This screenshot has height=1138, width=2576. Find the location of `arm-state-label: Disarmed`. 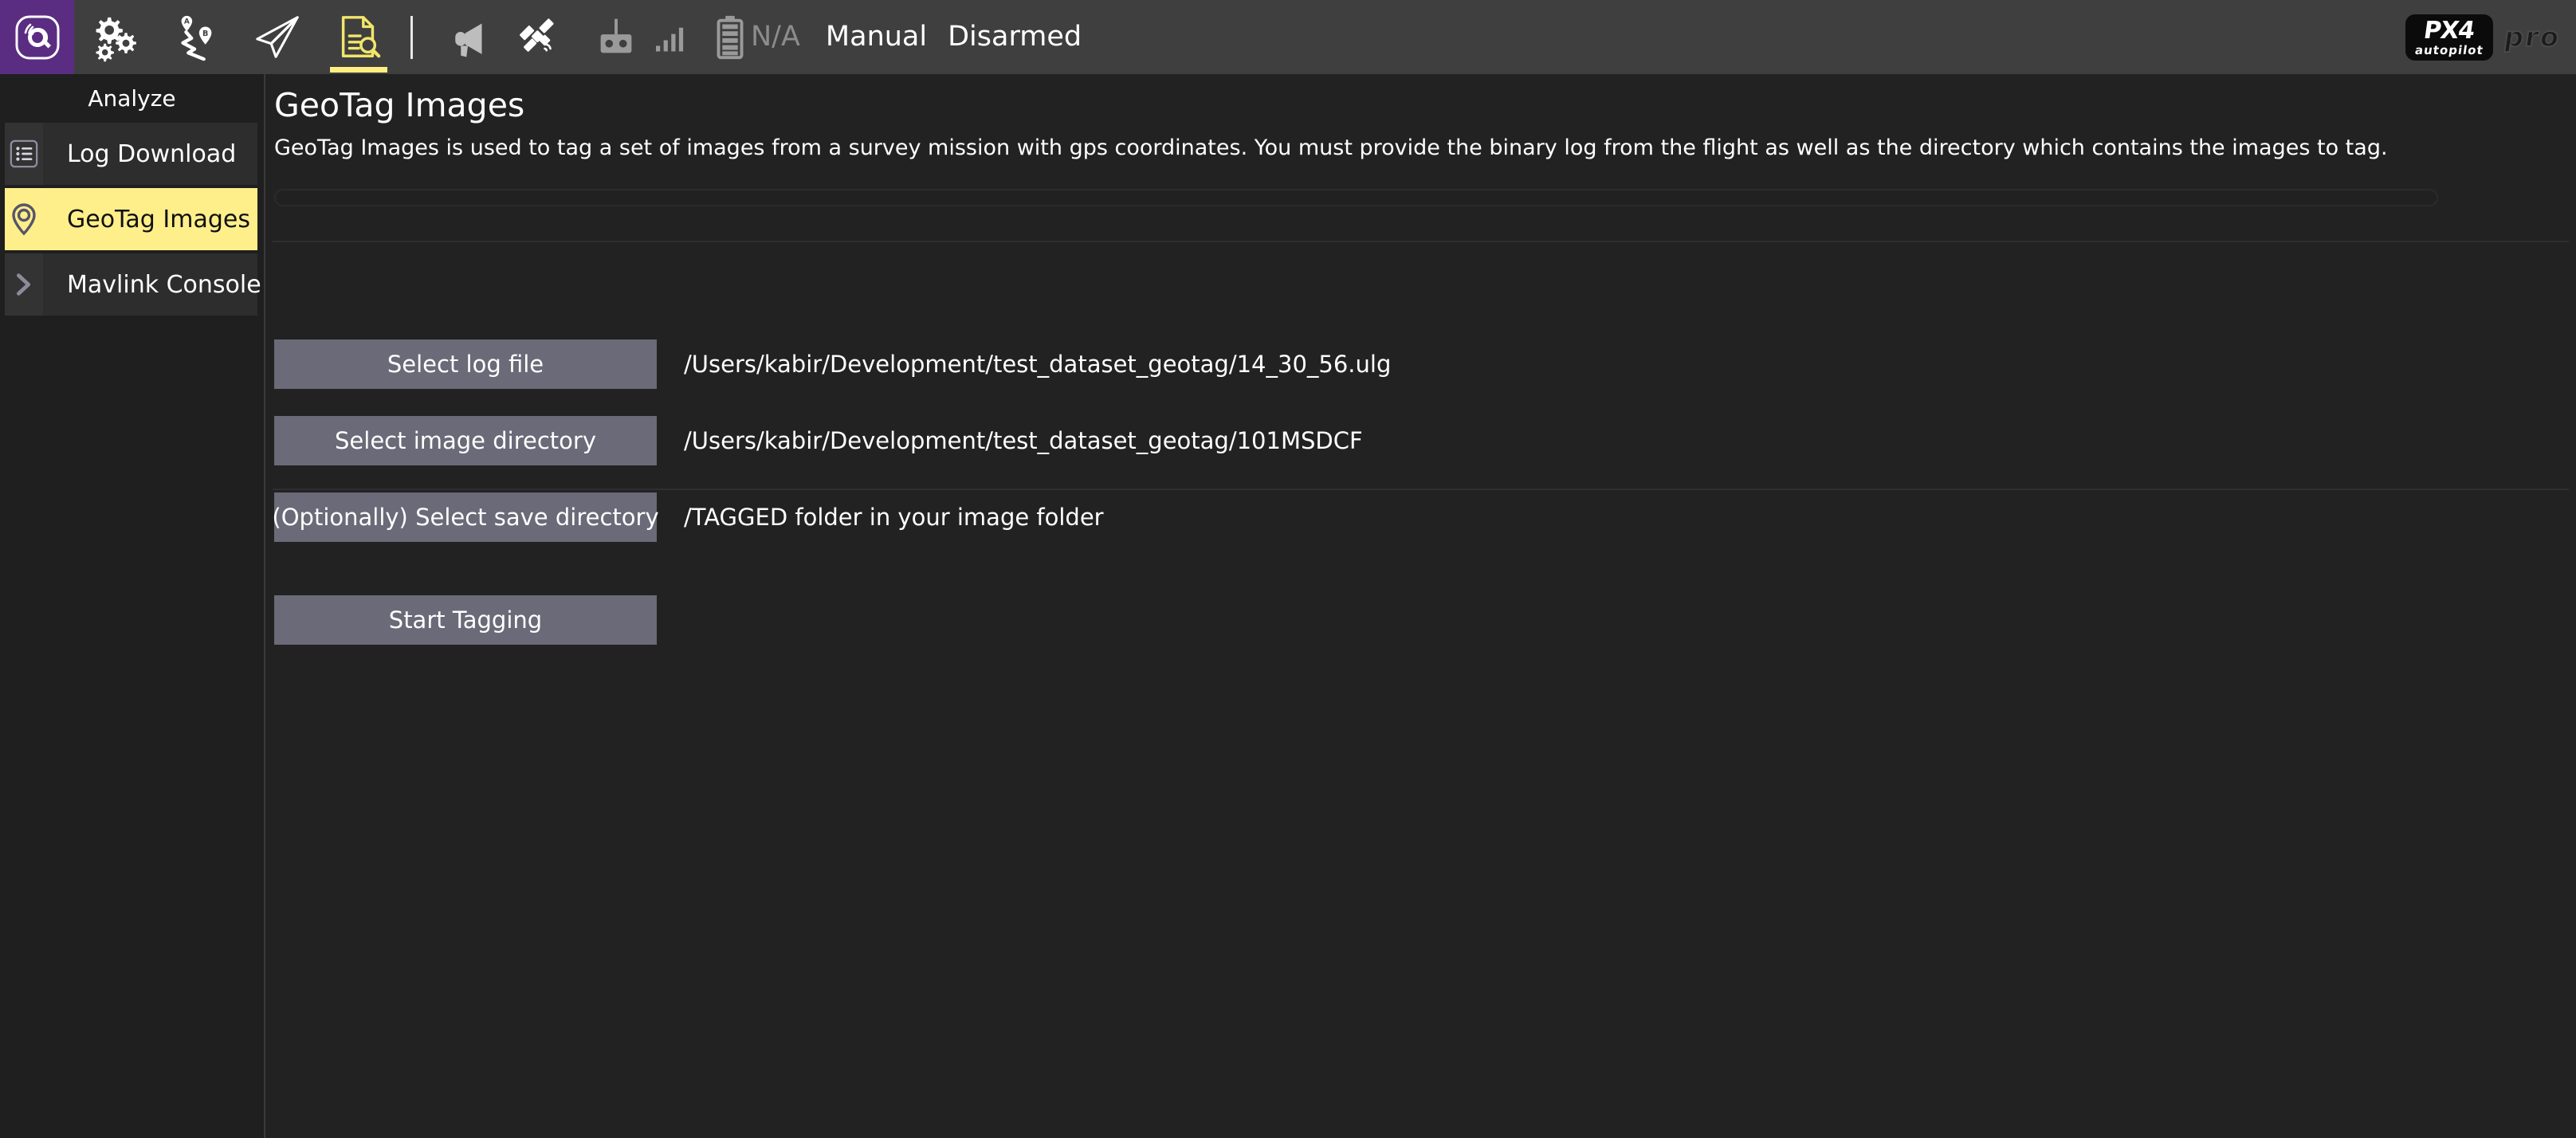

arm-state-label: Disarmed is located at coordinates (1015, 37).